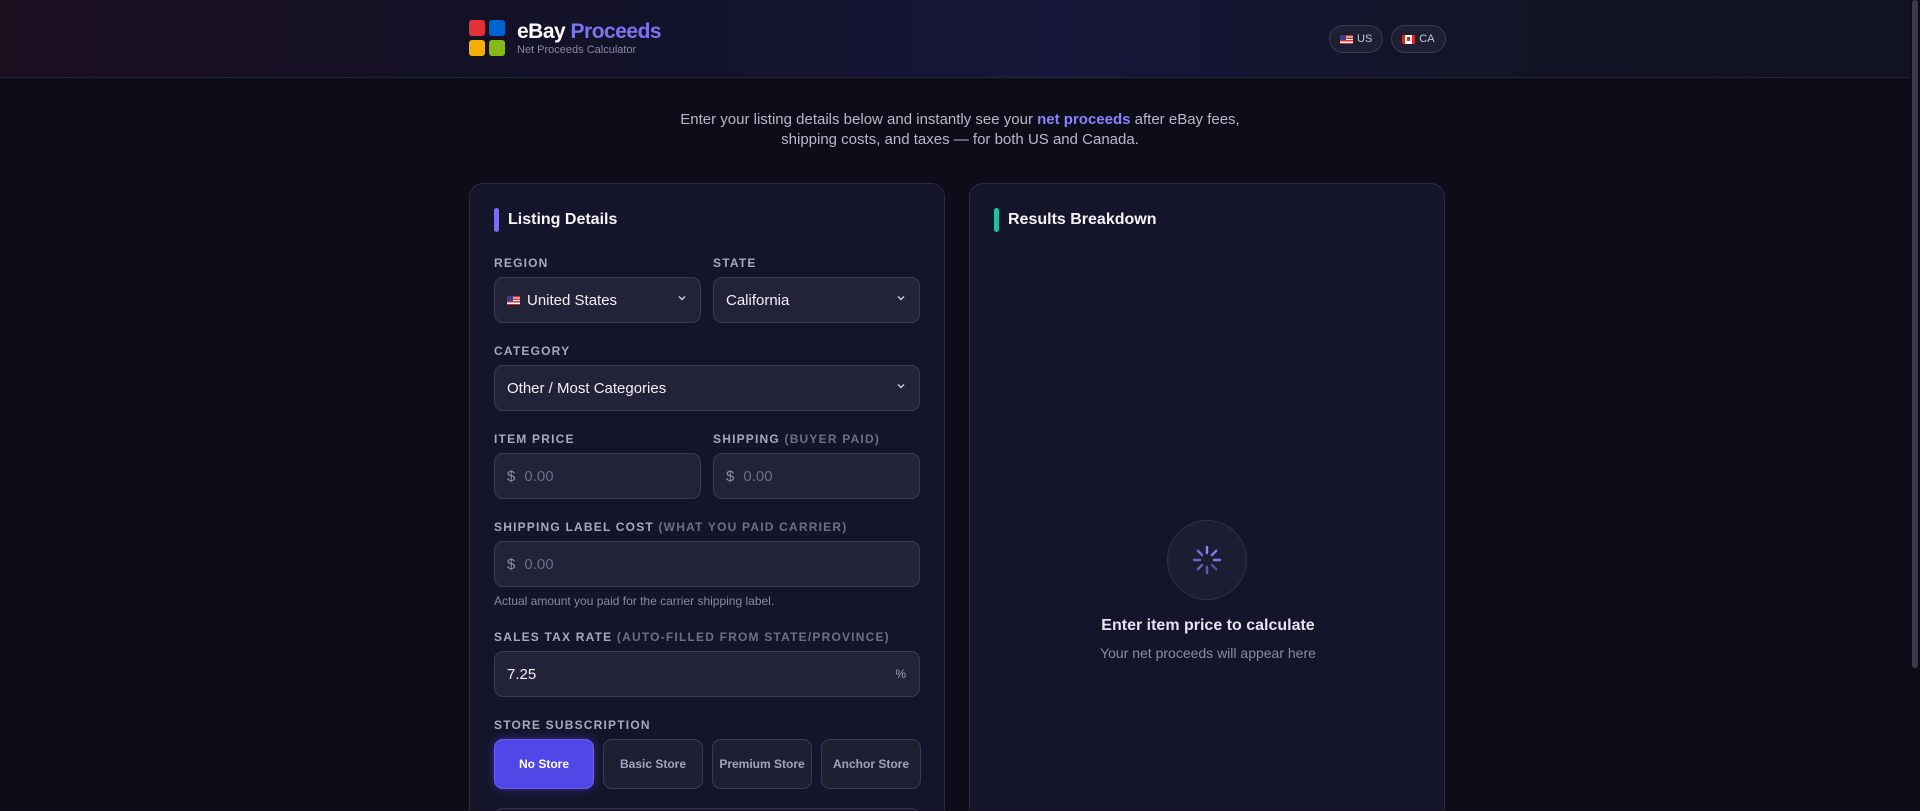 The width and height of the screenshot is (1920, 811). Describe the element at coordinates (589, 31) in the screenshot. I see `brand-name: eBay Proceeds` at that location.